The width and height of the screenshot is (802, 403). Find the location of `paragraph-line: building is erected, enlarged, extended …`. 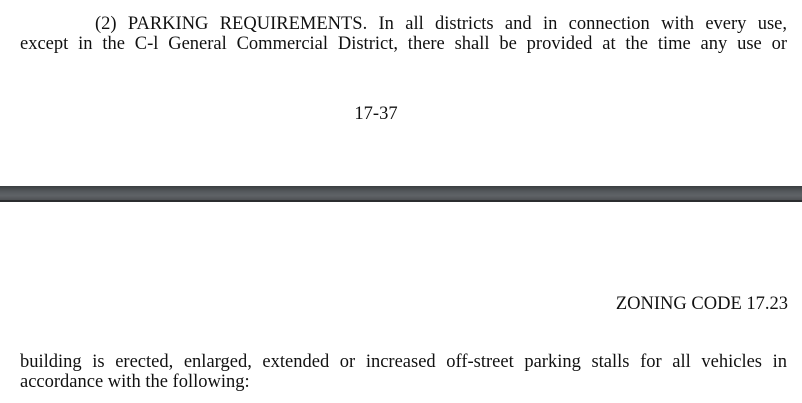

paragraph-line: building is erected, enlarged, extended … is located at coordinates (403, 362).